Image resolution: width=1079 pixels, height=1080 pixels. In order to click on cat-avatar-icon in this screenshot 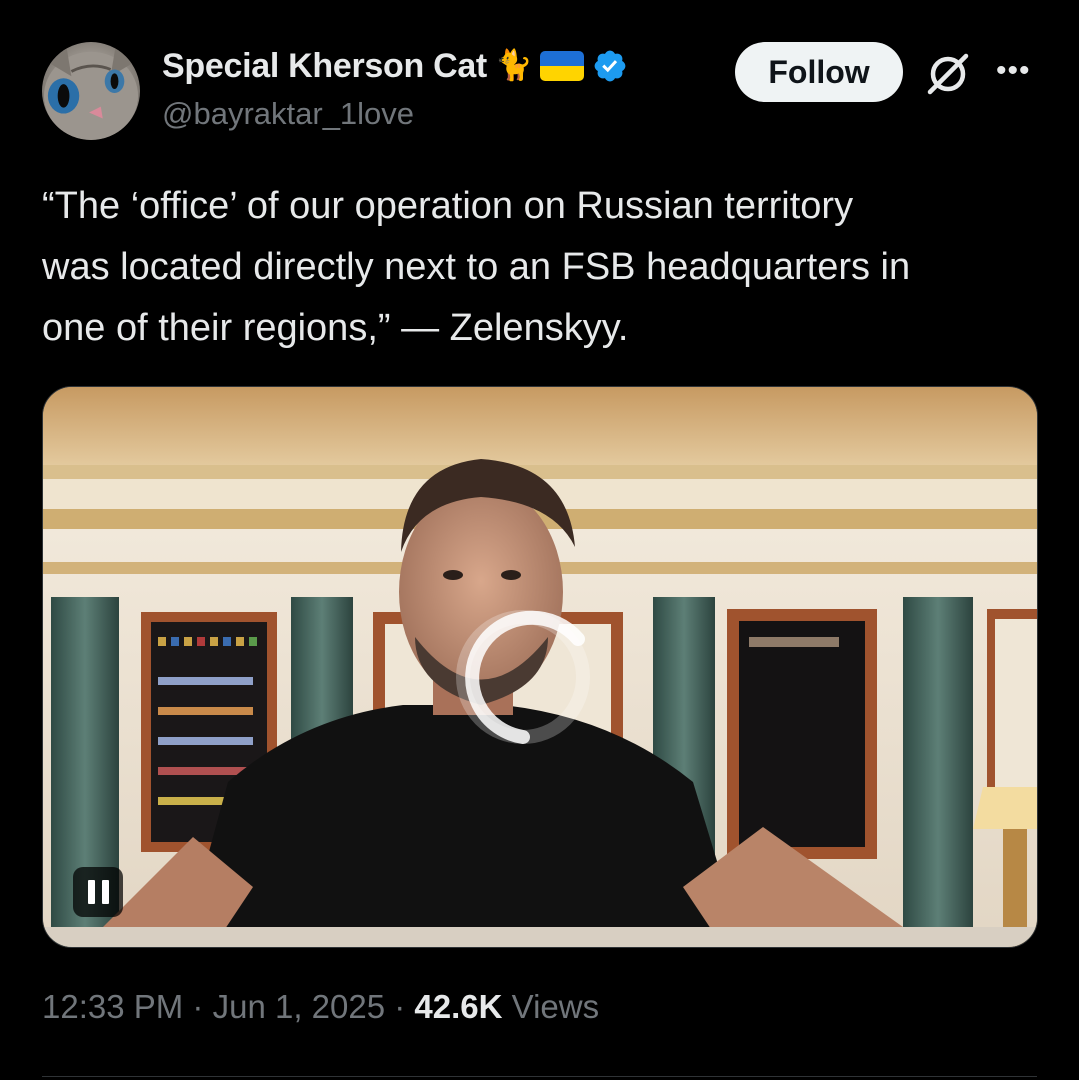, I will do `click(91, 93)`.